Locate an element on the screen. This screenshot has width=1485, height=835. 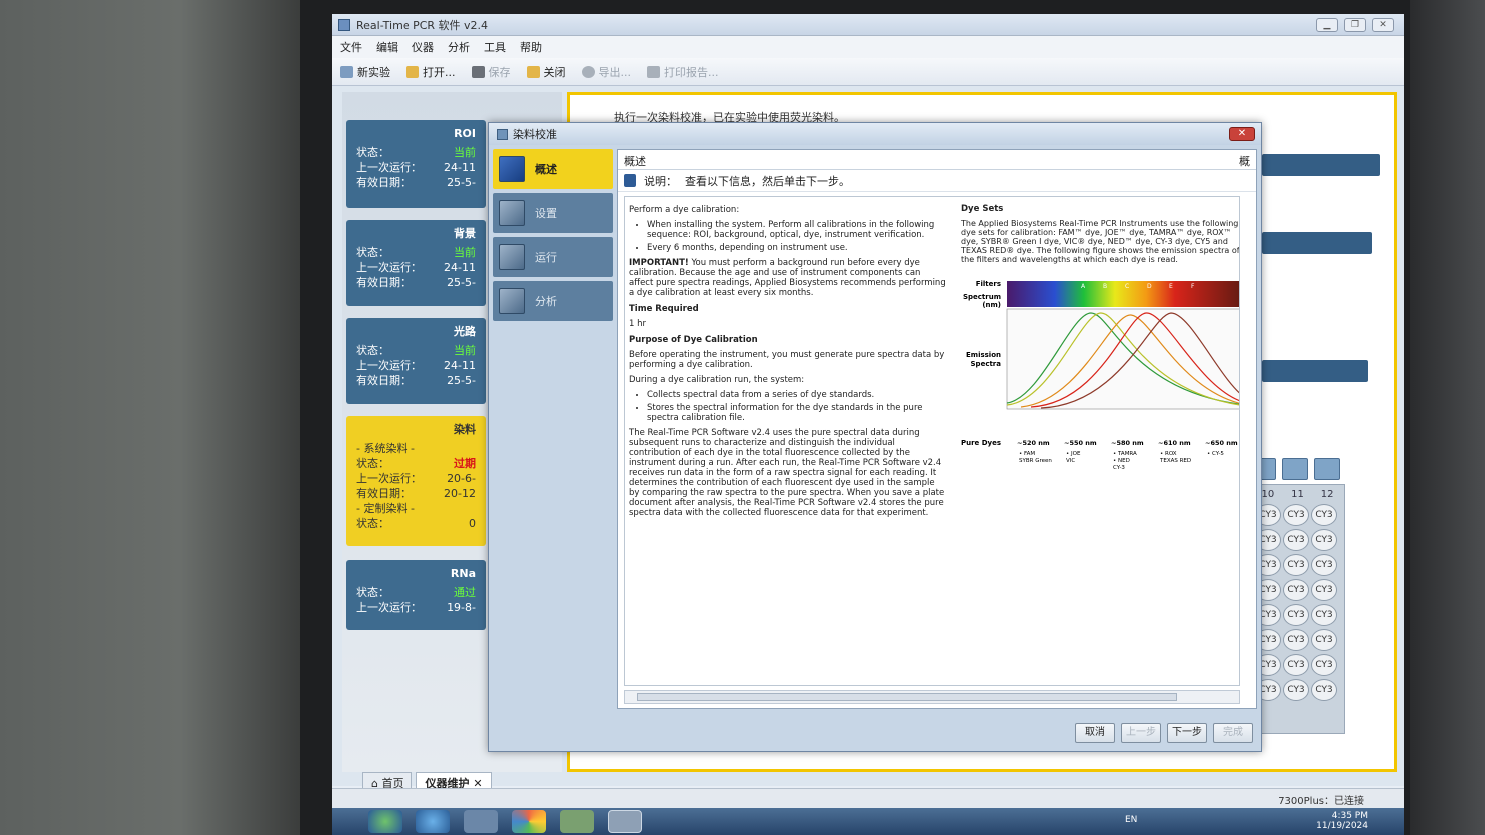
step-run: 运行 is located at coordinates (553, 257).